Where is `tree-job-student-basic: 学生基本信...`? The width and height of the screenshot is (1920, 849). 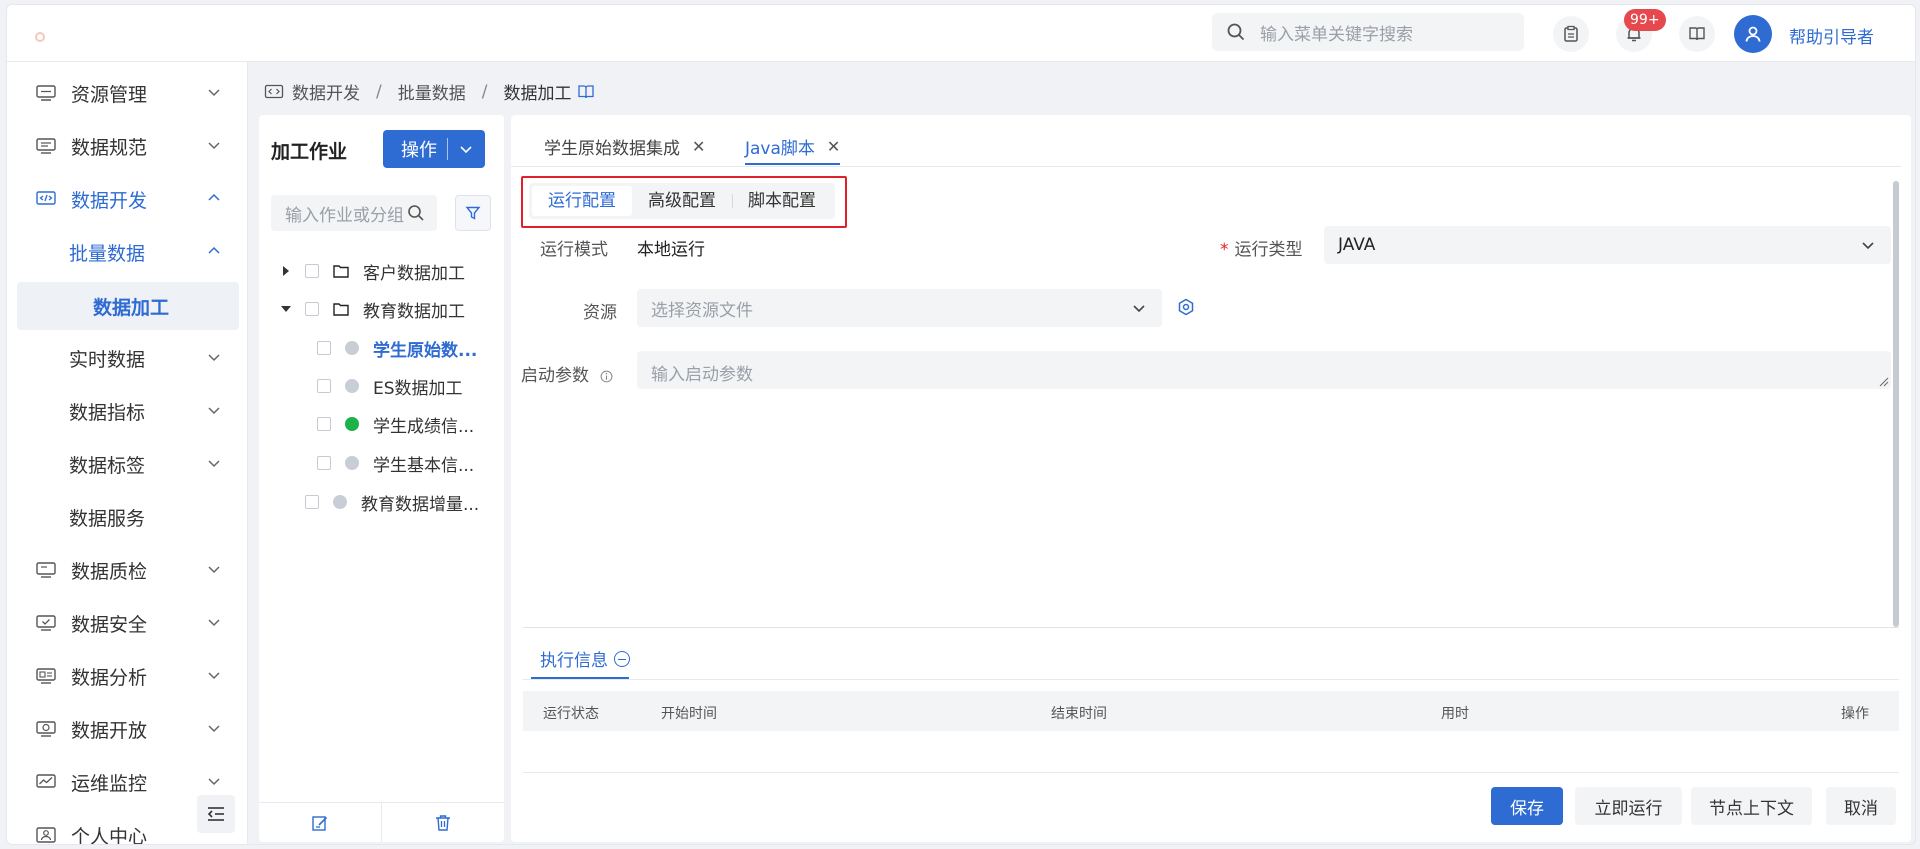 tree-job-student-basic: 学生基本信... is located at coordinates (395, 463).